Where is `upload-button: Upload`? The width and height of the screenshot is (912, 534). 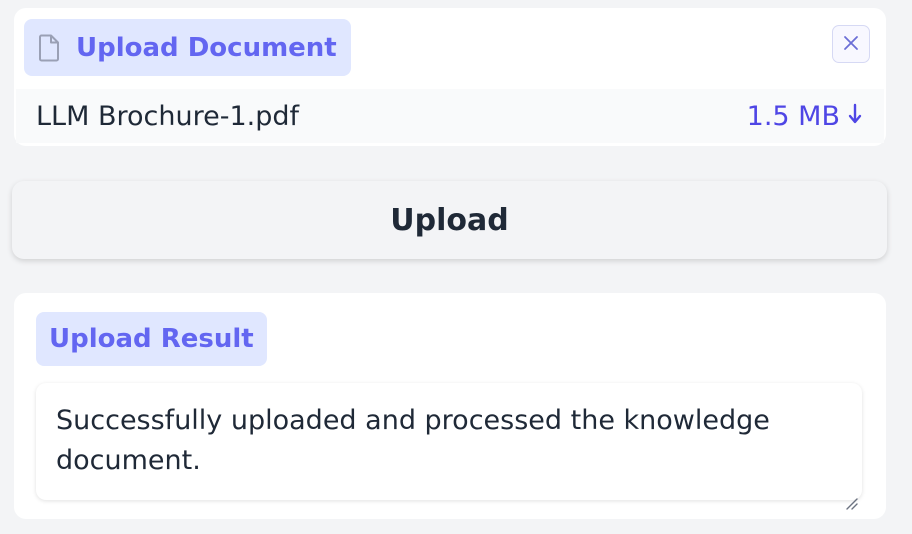 upload-button: Upload is located at coordinates (449, 220).